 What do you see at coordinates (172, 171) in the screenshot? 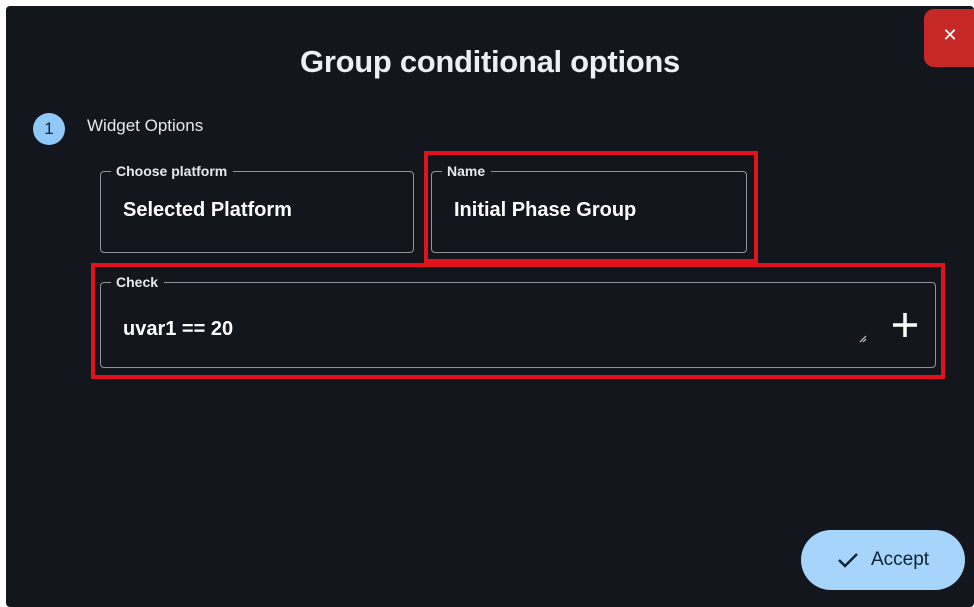
I see `choose-platform-label: Choose platform` at bounding box center [172, 171].